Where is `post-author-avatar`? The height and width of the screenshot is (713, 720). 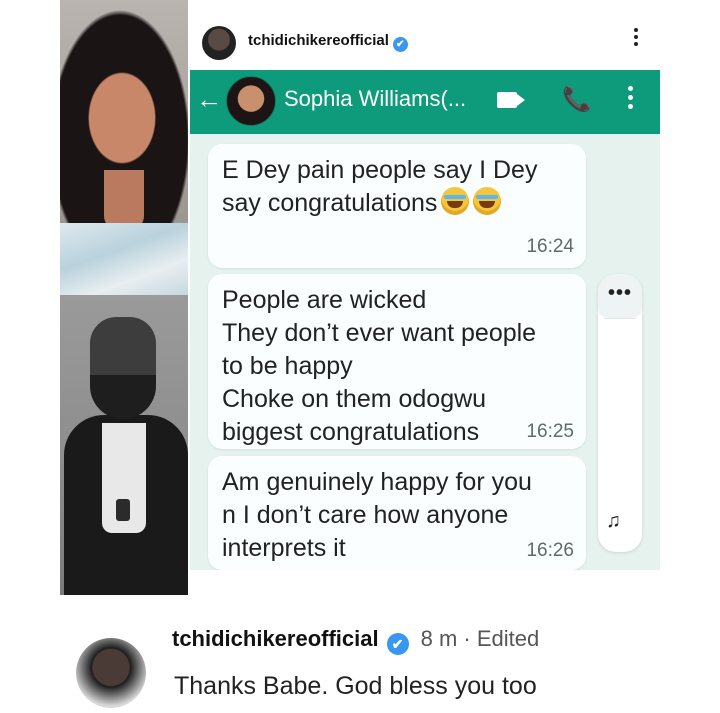
post-author-avatar is located at coordinates (219, 43).